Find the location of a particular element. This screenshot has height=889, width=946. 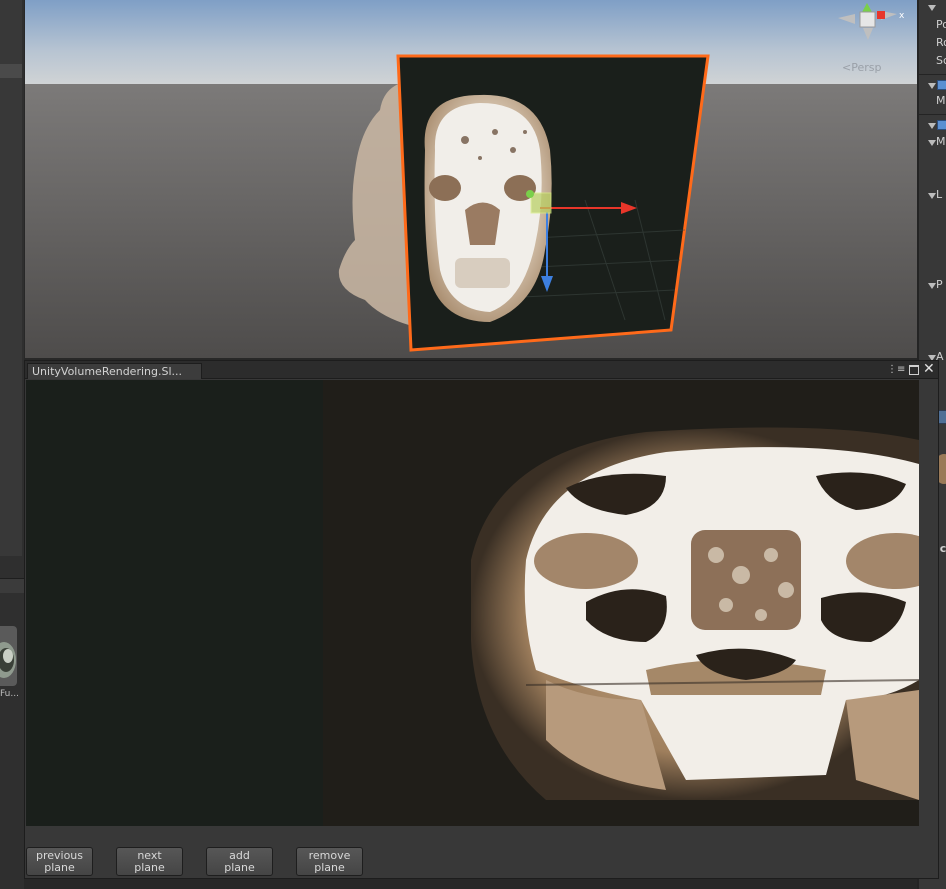

hierarchy-selected-row is located at coordinates (11, 71).